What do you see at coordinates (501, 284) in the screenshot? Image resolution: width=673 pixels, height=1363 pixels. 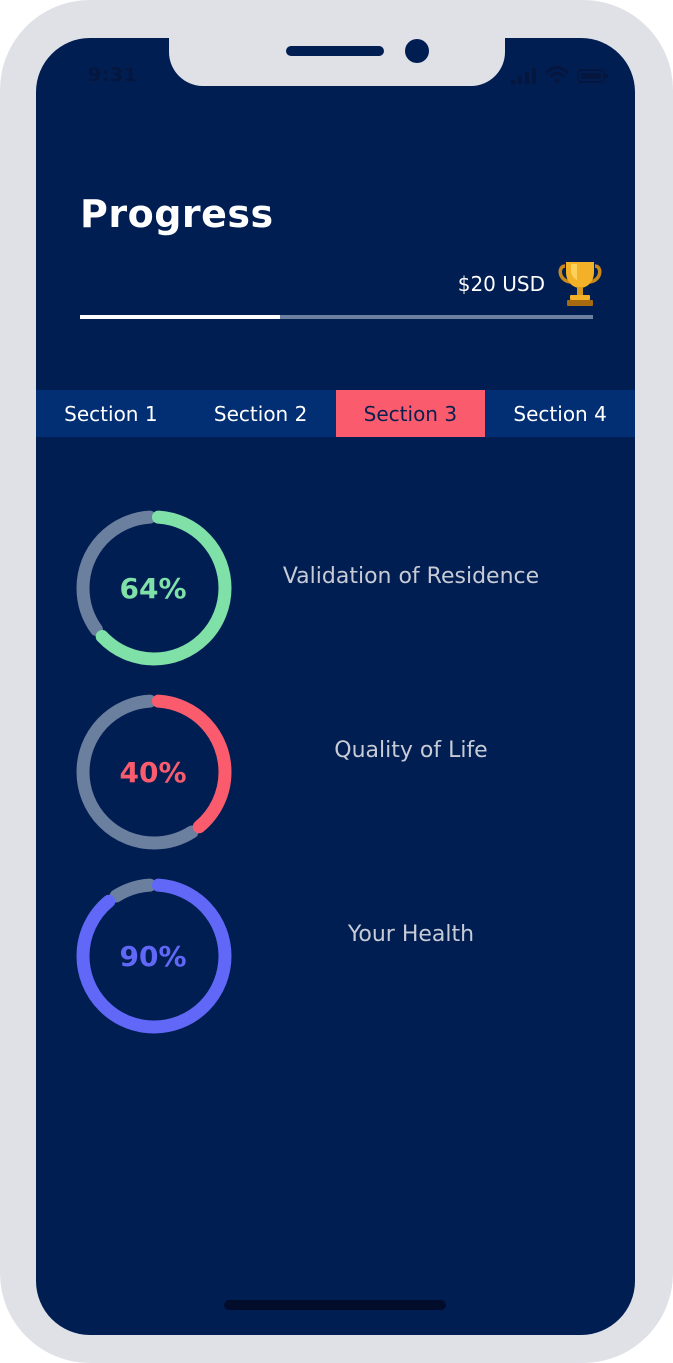 I see `reward-amount: $20 USD` at bounding box center [501, 284].